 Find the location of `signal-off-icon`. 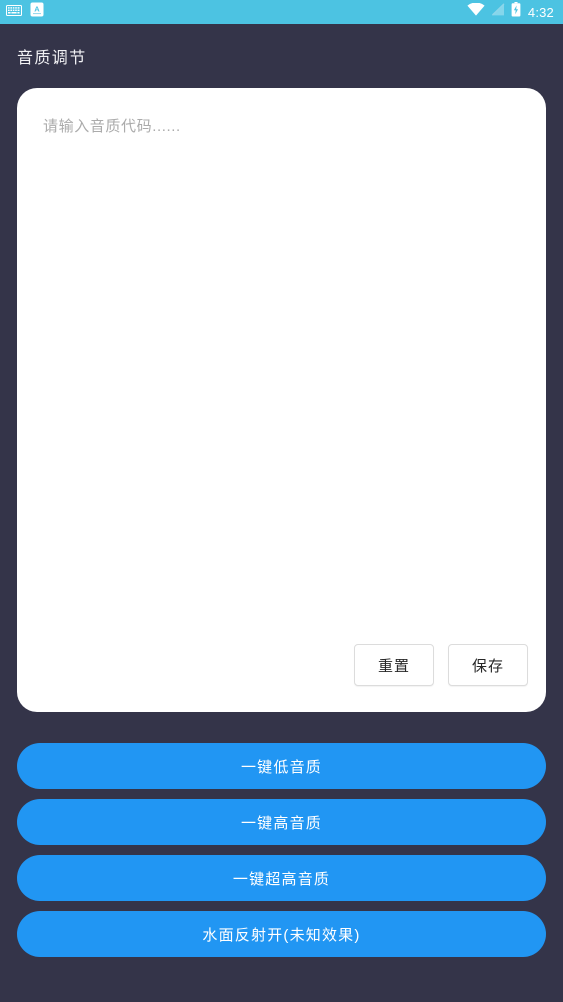

signal-off-icon is located at coordinates (498, 12).